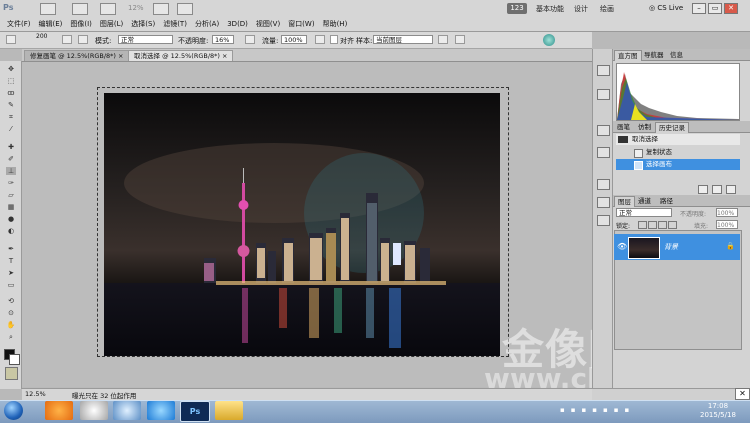 This screenshot has width=750, height=423. I want to click on menu-layer: 图层(L), so click(111, 24).